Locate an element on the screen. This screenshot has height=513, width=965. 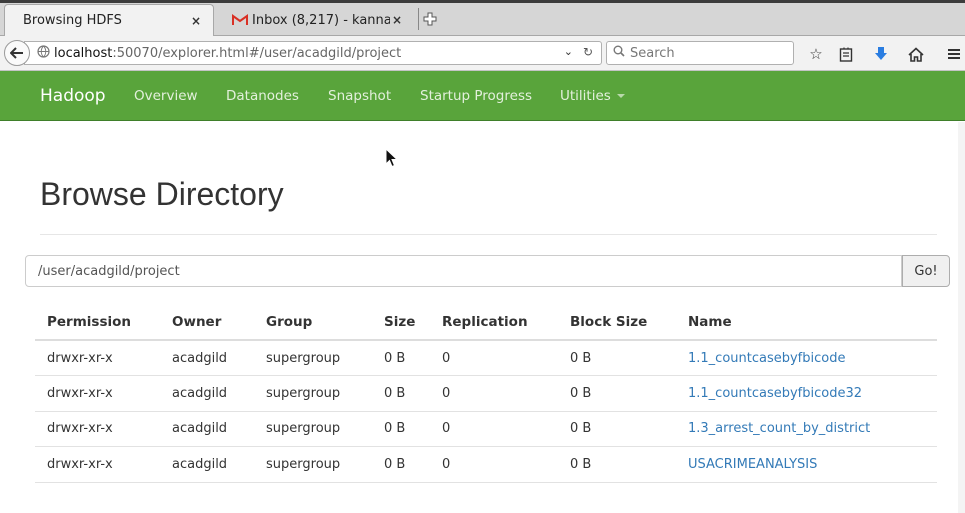
directory-link: USACRIMEANALYSIS is located at coordinates (752, 464).